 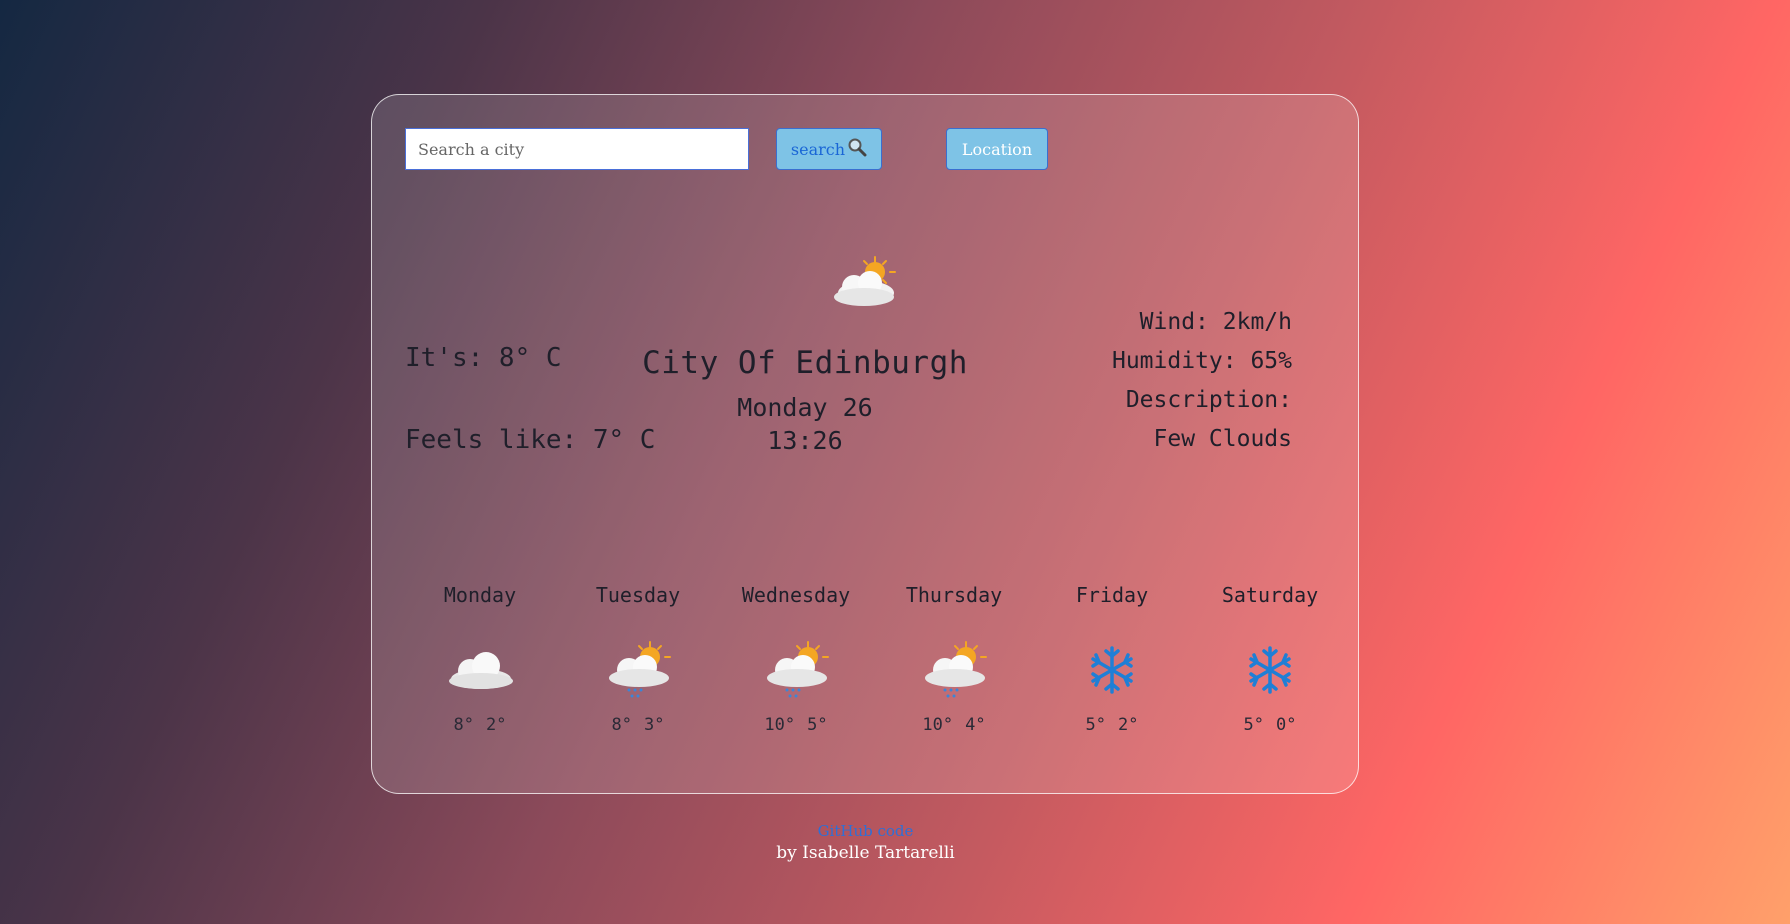 What do you see at coordinates (997, 149) in the screenshot?
I see `location-button: Location` at bounding box center [997, 149].